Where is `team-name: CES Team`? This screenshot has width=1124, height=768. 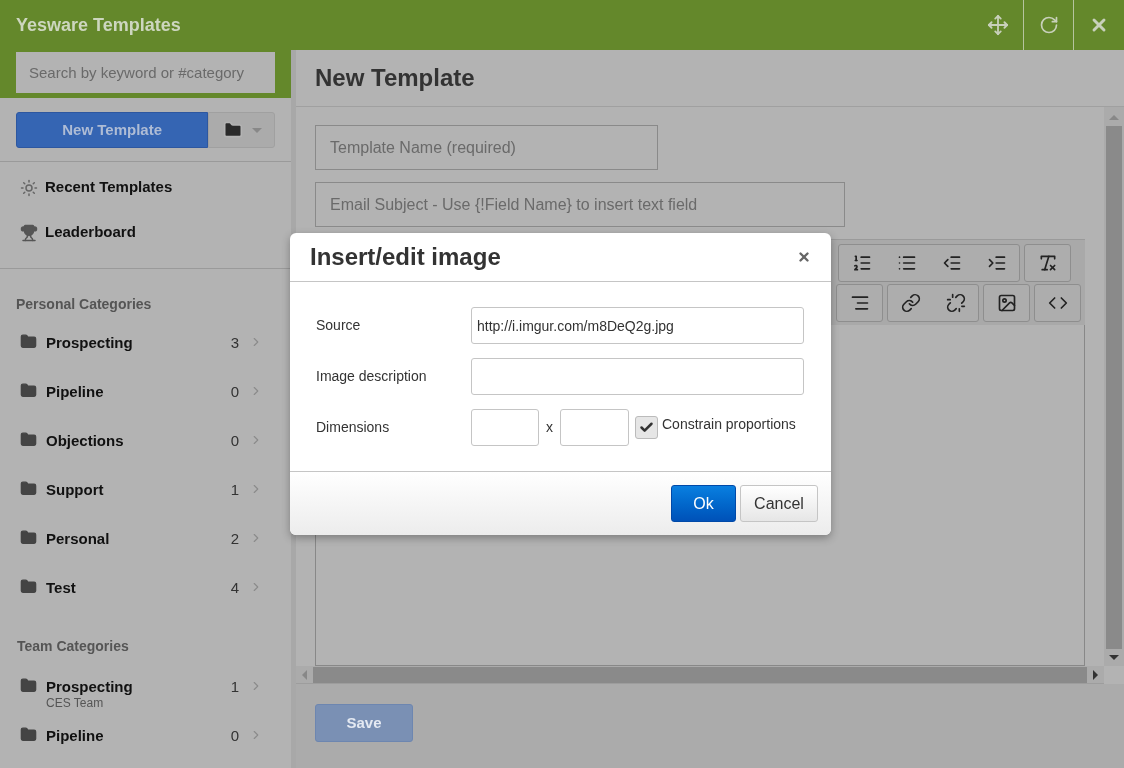 team-name: CES Team is located at coordinates (75, 703).